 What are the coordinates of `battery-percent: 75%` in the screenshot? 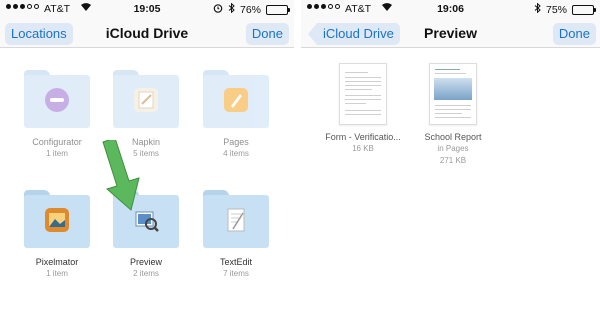 It's located at (556, 9).